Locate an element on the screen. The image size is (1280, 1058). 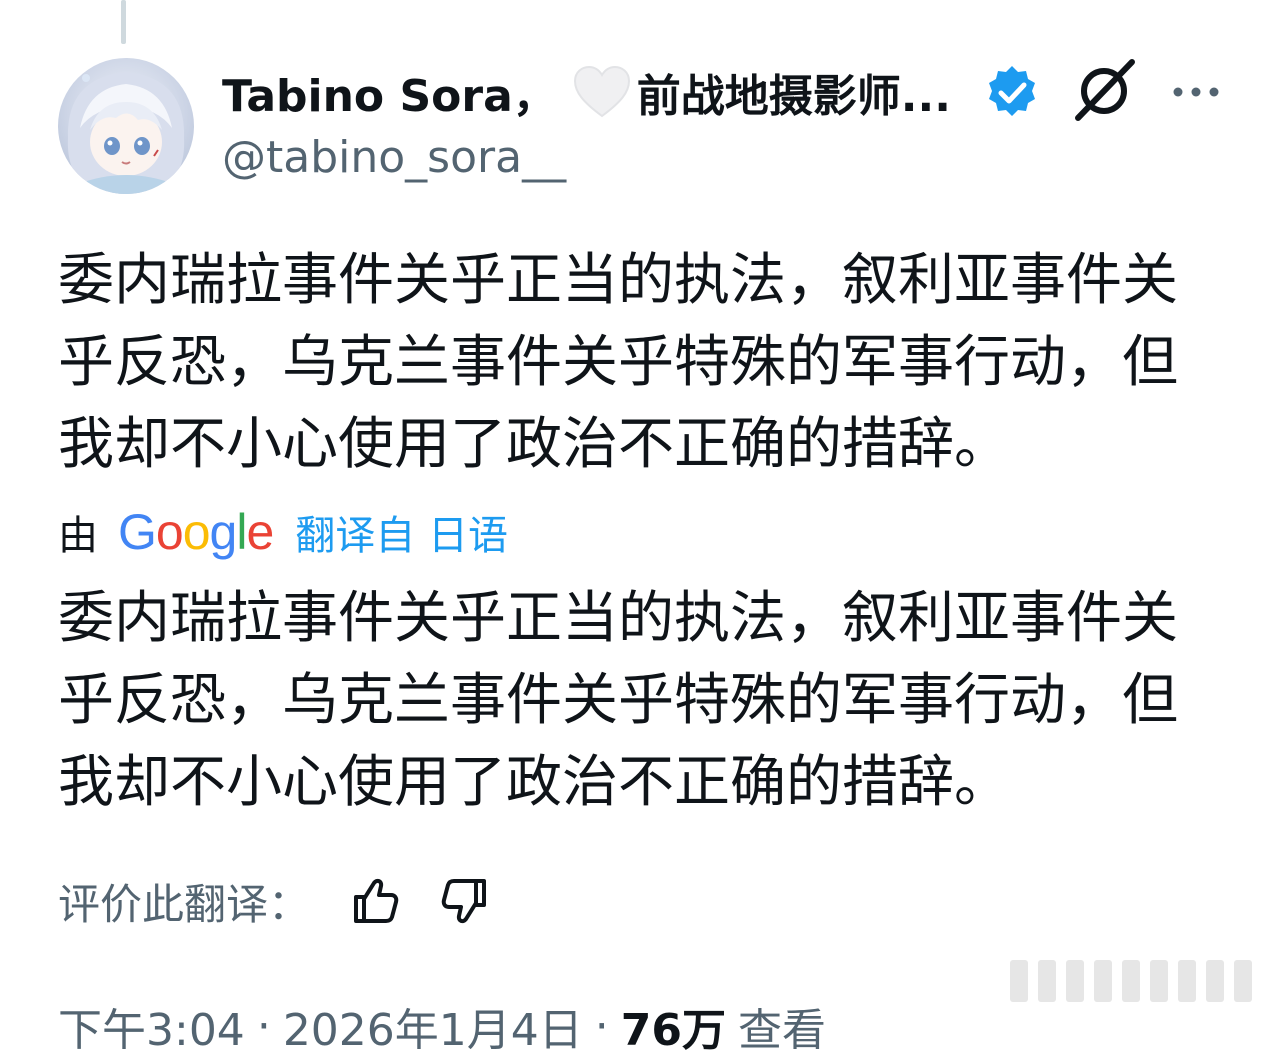
tweet-date: 2026年1月4日 is located at coordinates (433, 1026).